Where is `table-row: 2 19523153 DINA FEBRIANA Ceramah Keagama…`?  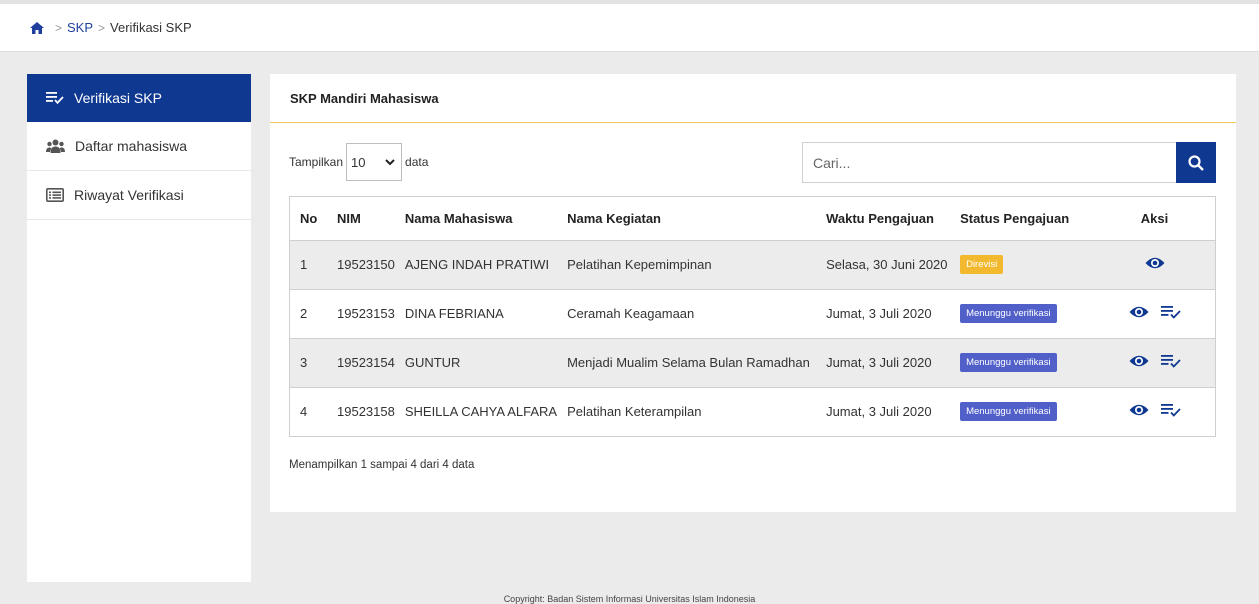 table-row: 2 19523153 DINA FEBRIANA Ceramah Keagama… is located at coordinates (752, 314).